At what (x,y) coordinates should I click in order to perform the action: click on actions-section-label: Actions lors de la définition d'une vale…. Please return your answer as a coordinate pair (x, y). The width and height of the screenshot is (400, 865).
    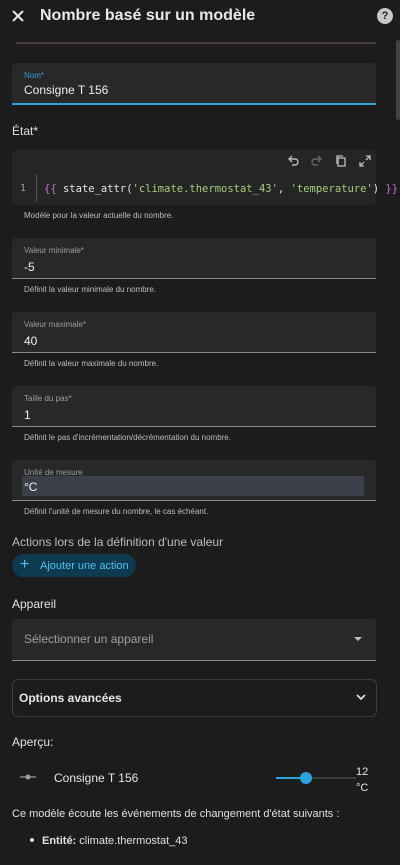
    Looking at the image, I should click on (118, 542).